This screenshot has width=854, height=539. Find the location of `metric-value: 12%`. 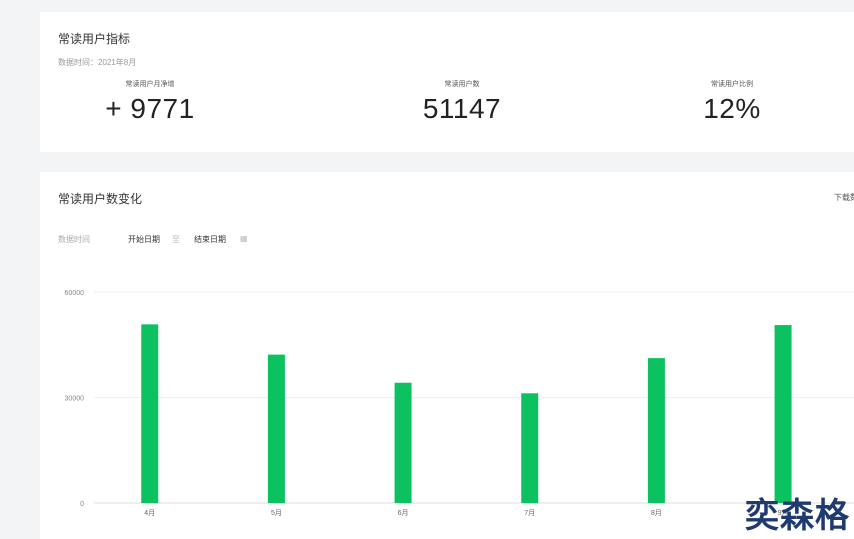

metric-value: 12% is located at coordinates (732, 108).